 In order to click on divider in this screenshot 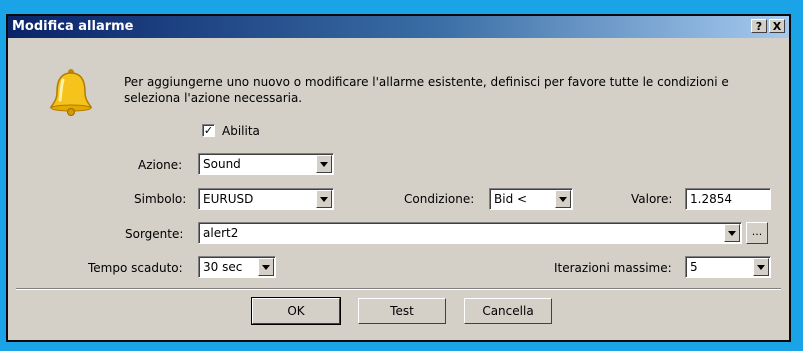, I will do `click(398, 289)`.